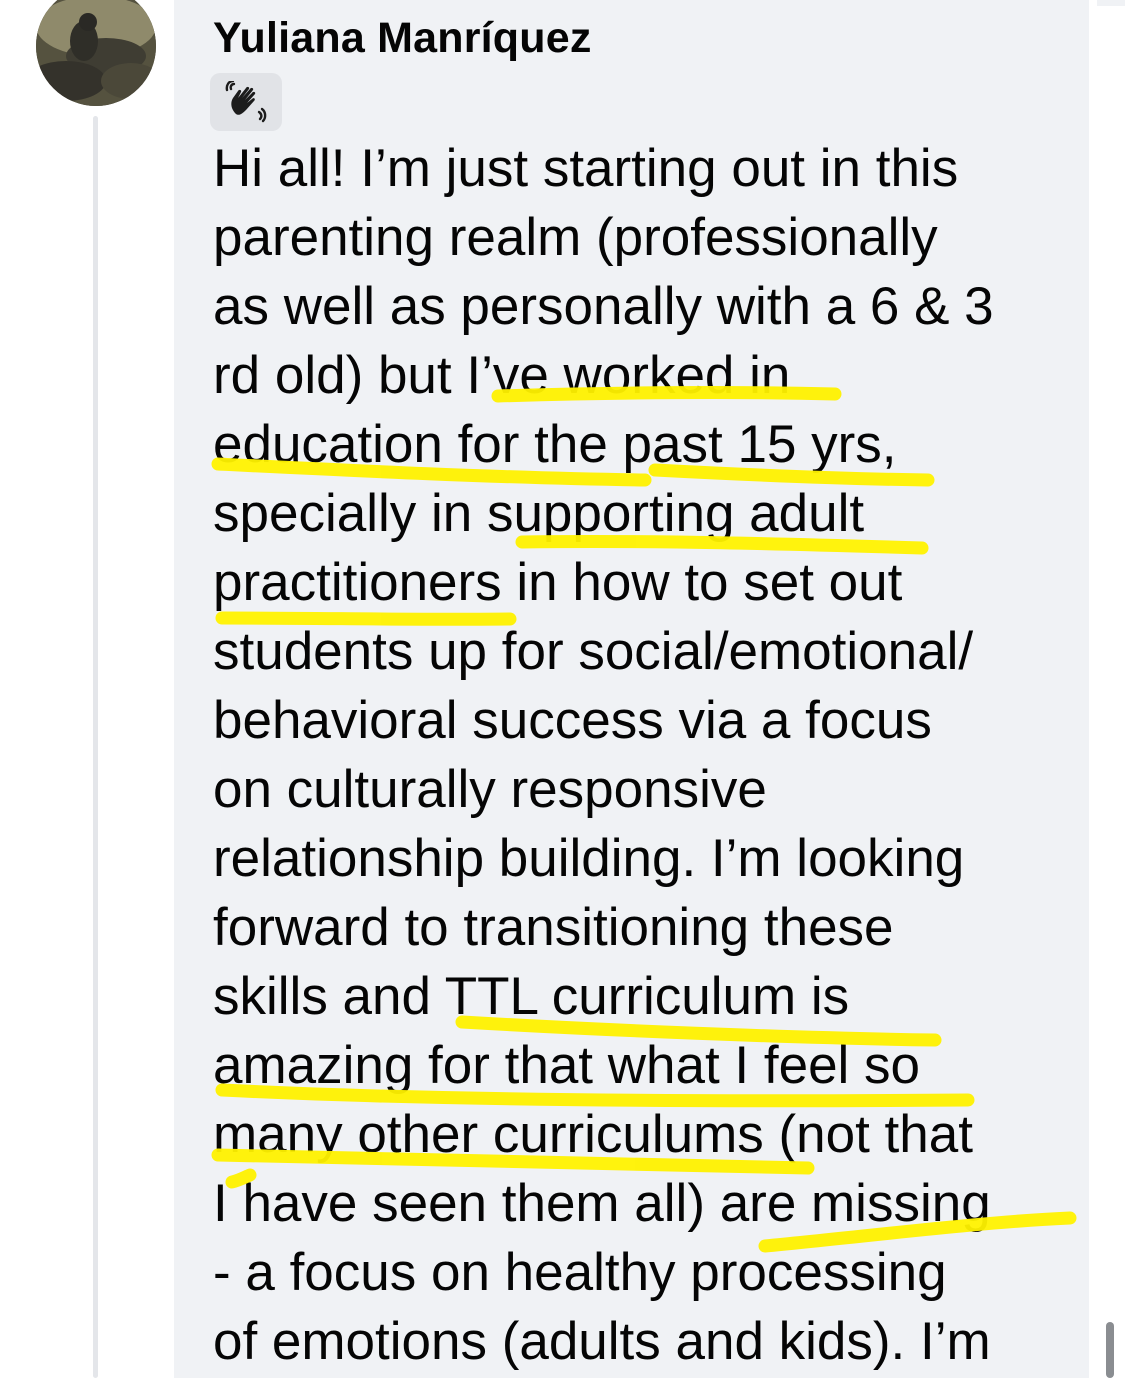 The width and height of the screenshot is (1125, 1378). What do you see at coordinates (1111, 3) in the screenshot?
I see `bubble-edge` at bounding box center [1111, 3].